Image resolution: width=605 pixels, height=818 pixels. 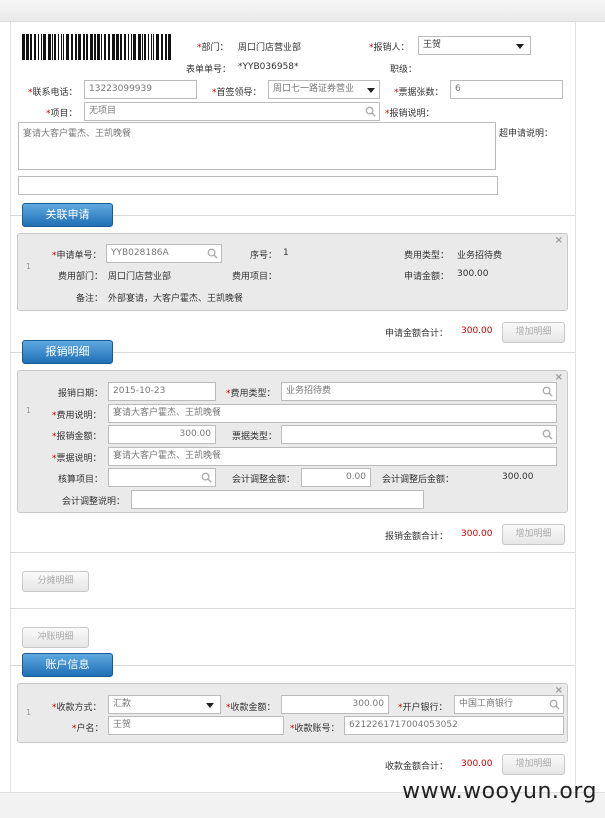 What do you see at coordinates (336, 477) in the screenshot?
I see `adjust-input: 0.00` at bounding box center [336, 477].